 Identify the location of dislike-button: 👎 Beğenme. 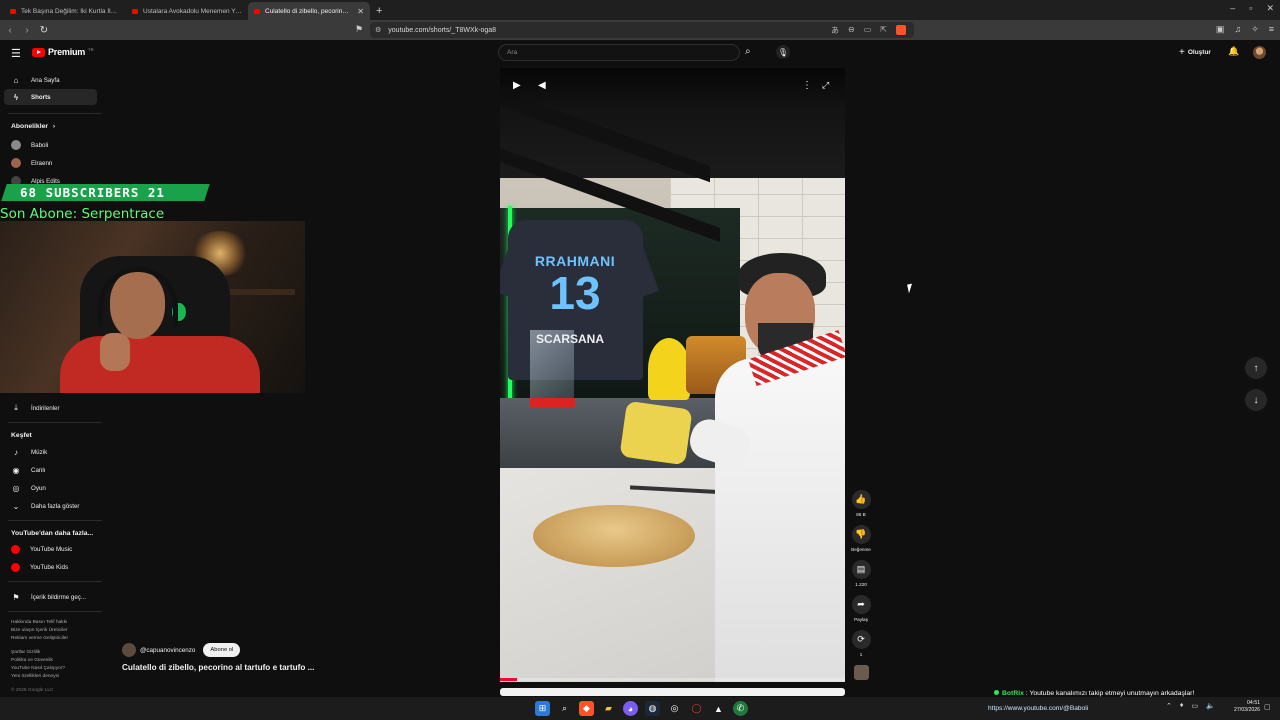
(861, 538).